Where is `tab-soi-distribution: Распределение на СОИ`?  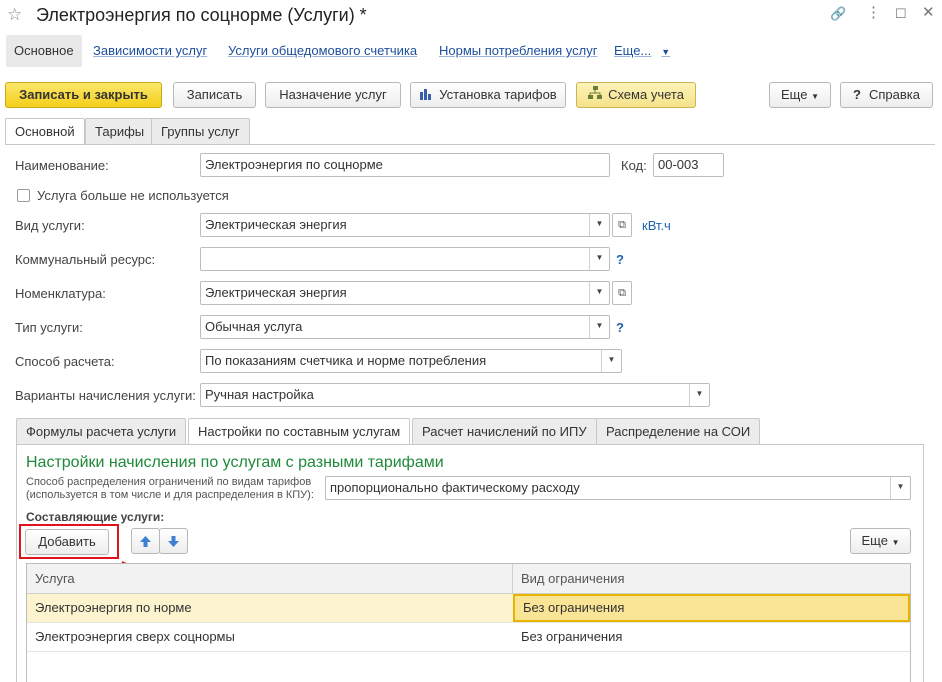
tab-soi-distribution: Распределение на СОИ is located at coordinates (678, 431).